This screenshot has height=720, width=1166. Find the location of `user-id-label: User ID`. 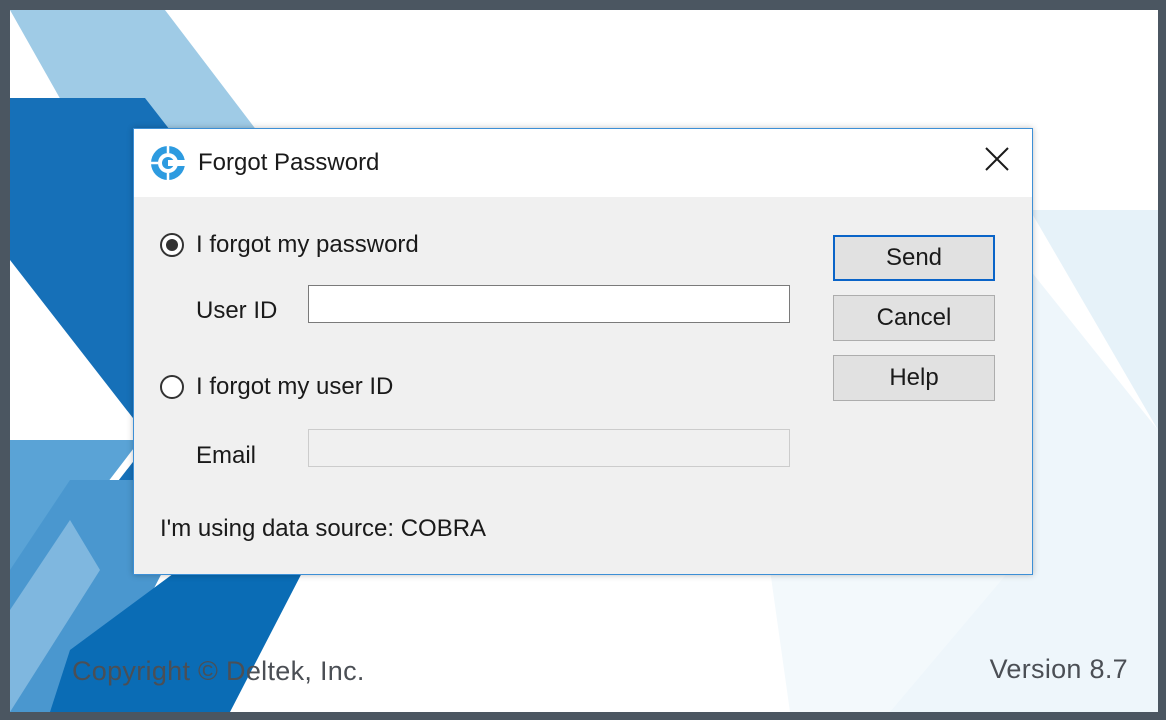

user-id-label: User ID is located at coordinates (237, 310).